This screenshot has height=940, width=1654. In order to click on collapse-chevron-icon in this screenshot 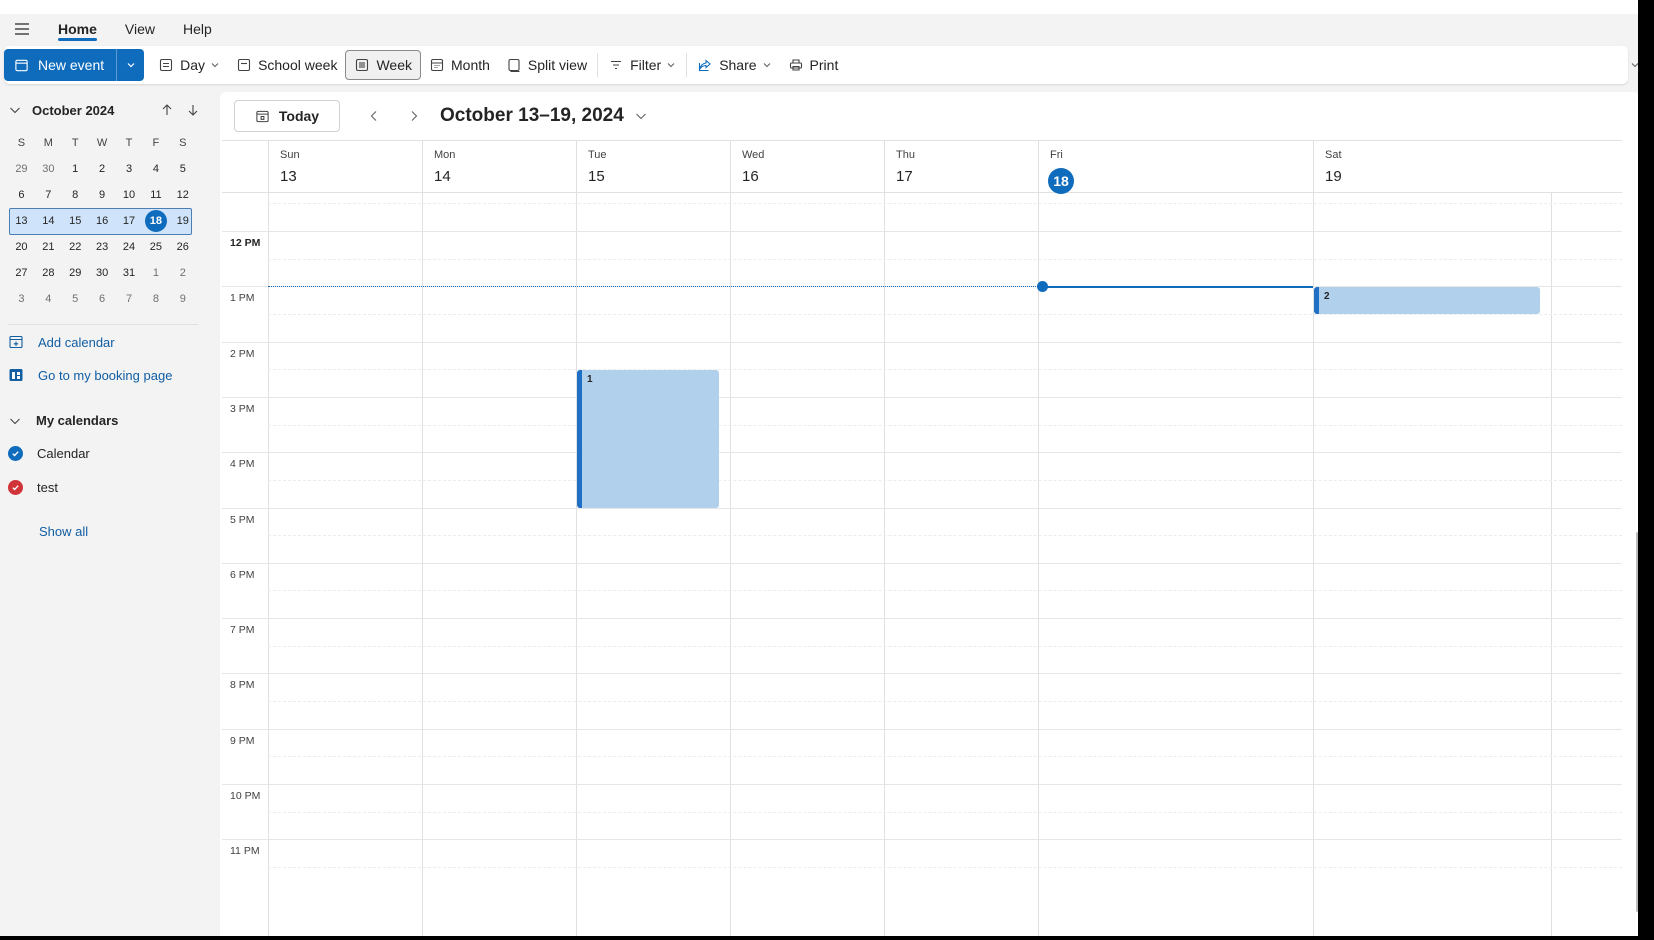, I will do `click(15, 110)`.